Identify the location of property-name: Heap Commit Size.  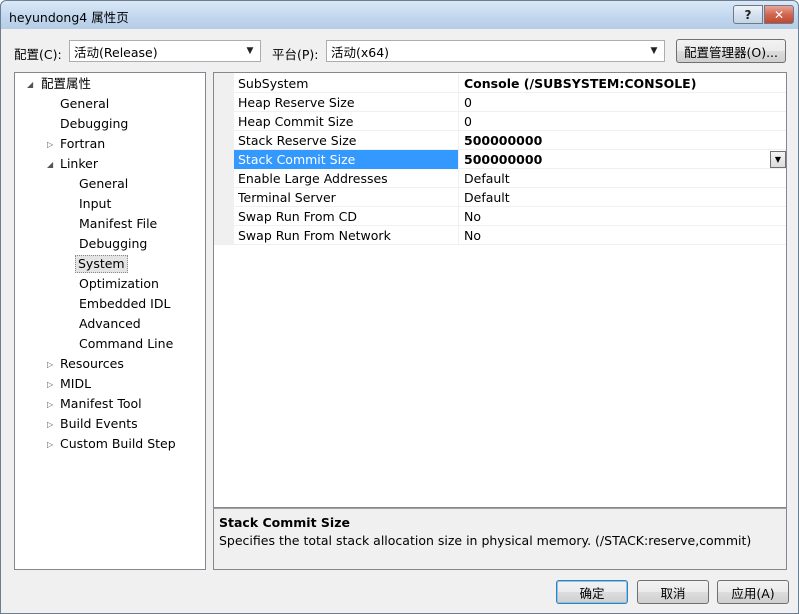
(296, 121).